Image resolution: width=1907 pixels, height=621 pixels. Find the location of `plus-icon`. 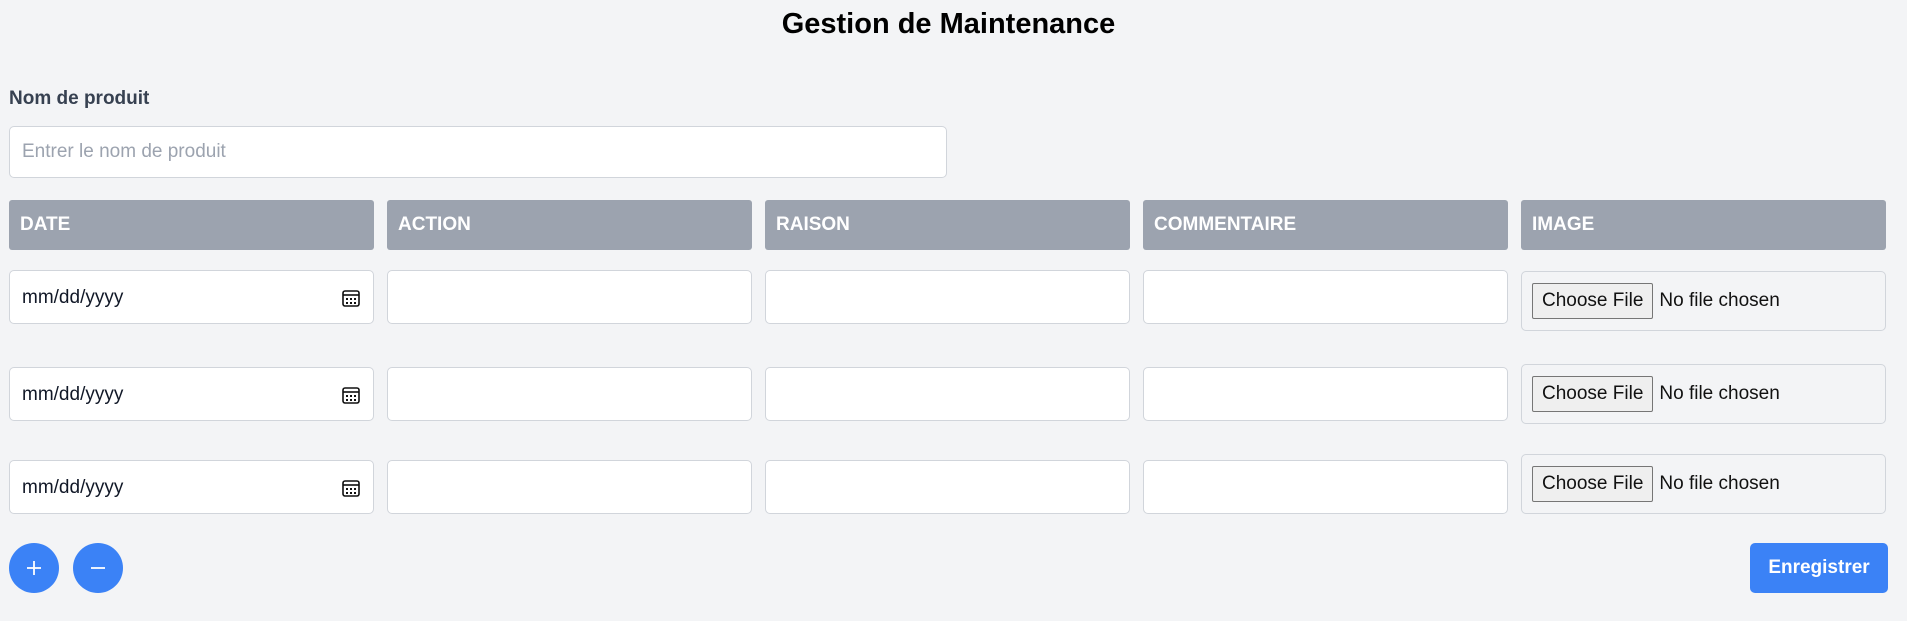

plus-icon is located at coordinates (34, 568).